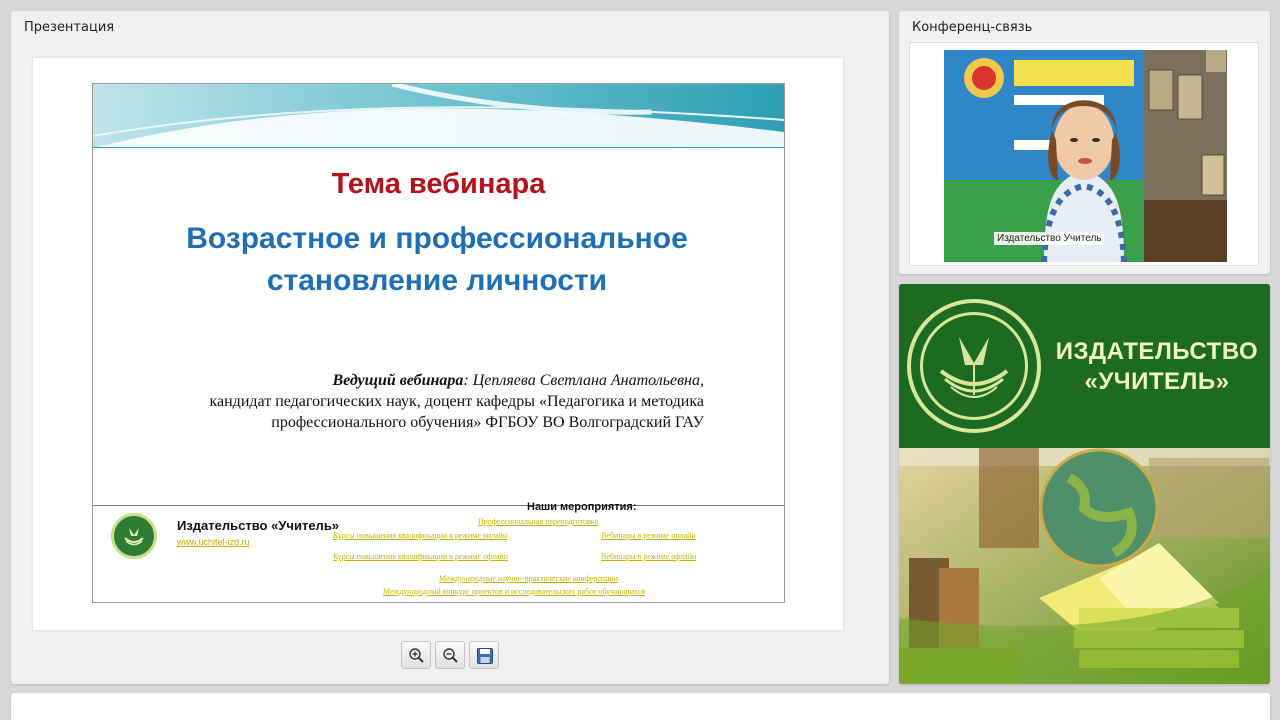  I want to click on book-logo-icon, so click(974, 367).